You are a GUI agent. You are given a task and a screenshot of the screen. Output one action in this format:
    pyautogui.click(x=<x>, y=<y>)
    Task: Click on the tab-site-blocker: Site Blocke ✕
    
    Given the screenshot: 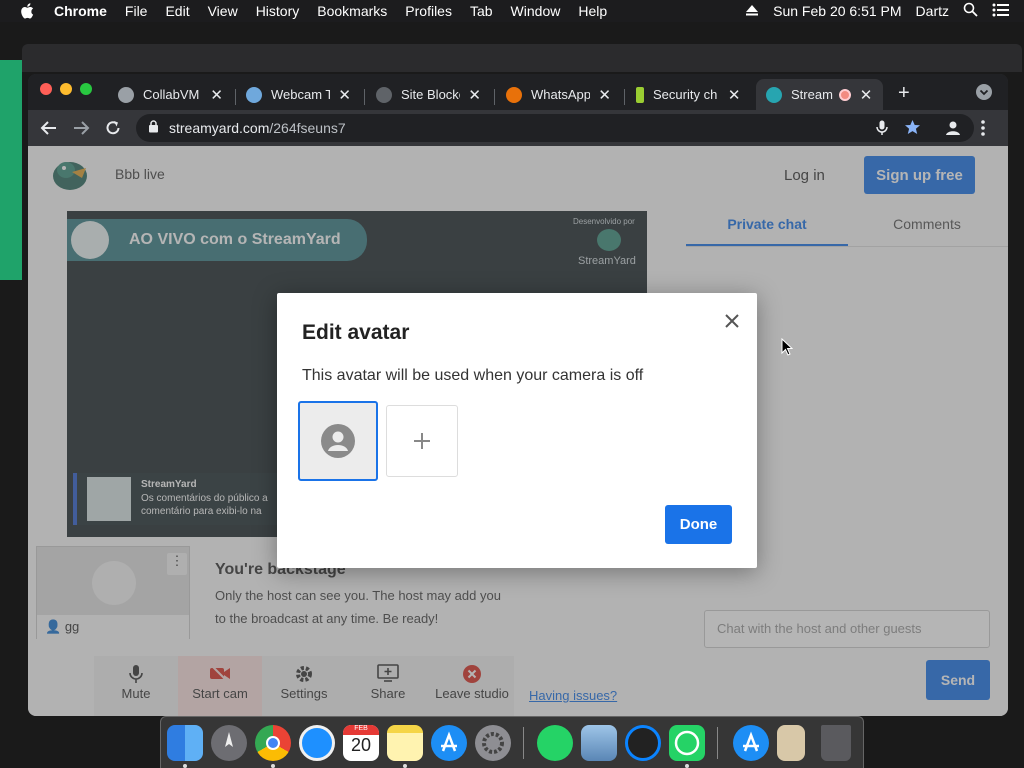 What is the action you would take?
    pyautogui.click(x=428, y=94)
    